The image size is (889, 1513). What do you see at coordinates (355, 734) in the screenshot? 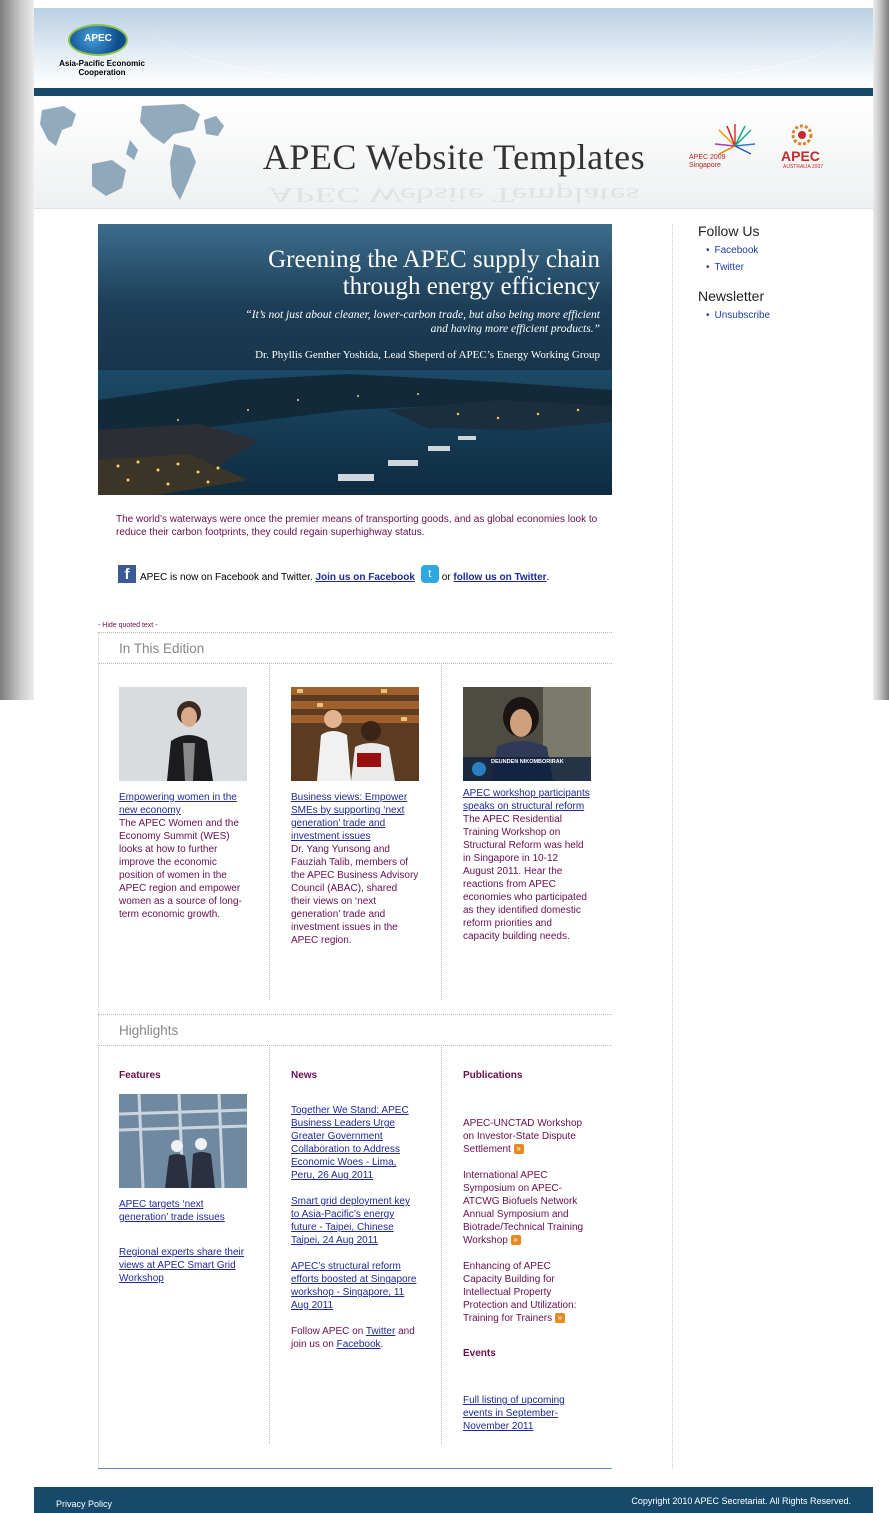
I see `business-people-photo` at bounding box center [355, 734].